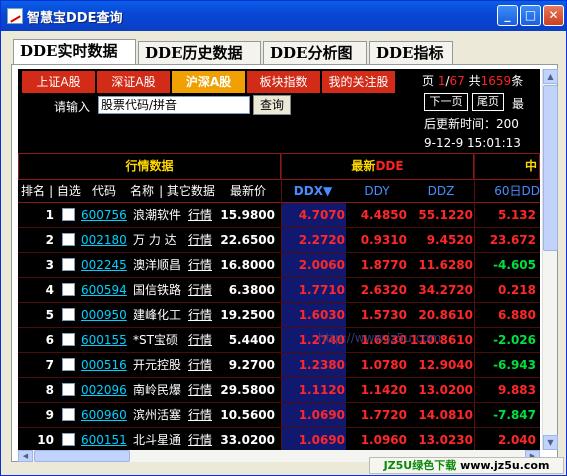 This screenshot has width=567, height=476. I want to click on market-tab-sector: 板块指数, so click(284, 82).